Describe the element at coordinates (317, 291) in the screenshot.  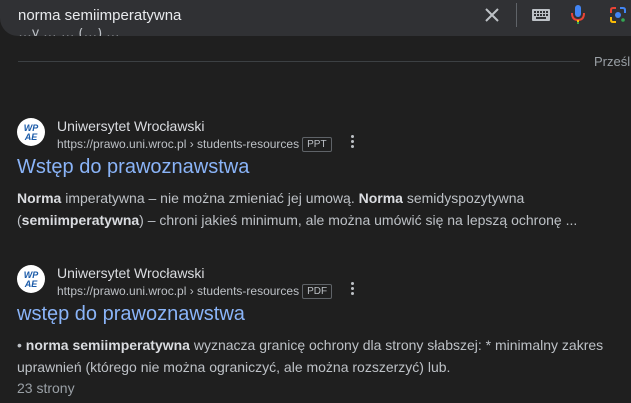
I see `file-type-badge: PDF` at that location.